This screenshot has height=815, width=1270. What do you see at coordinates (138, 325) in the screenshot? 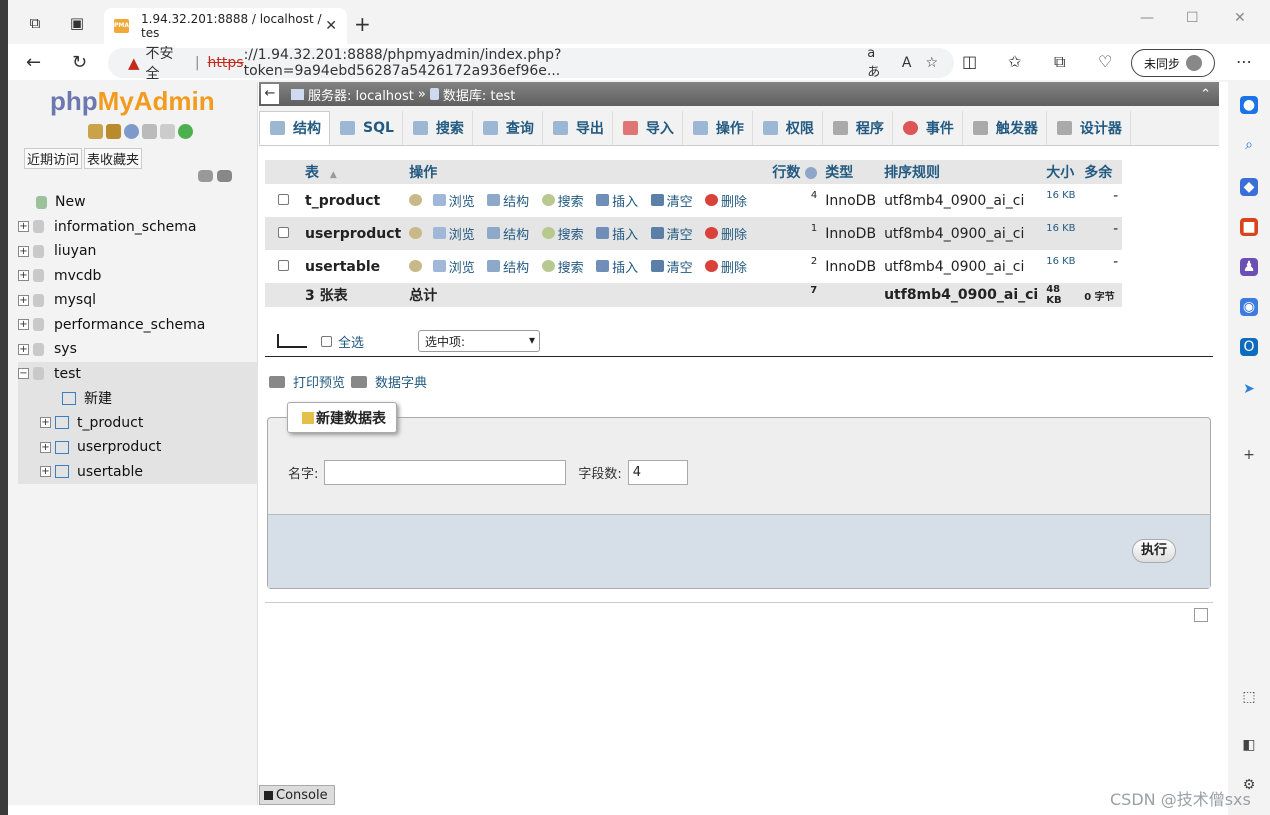
I see `tree-db: + performance_schema` at bounding box center [138, 325].